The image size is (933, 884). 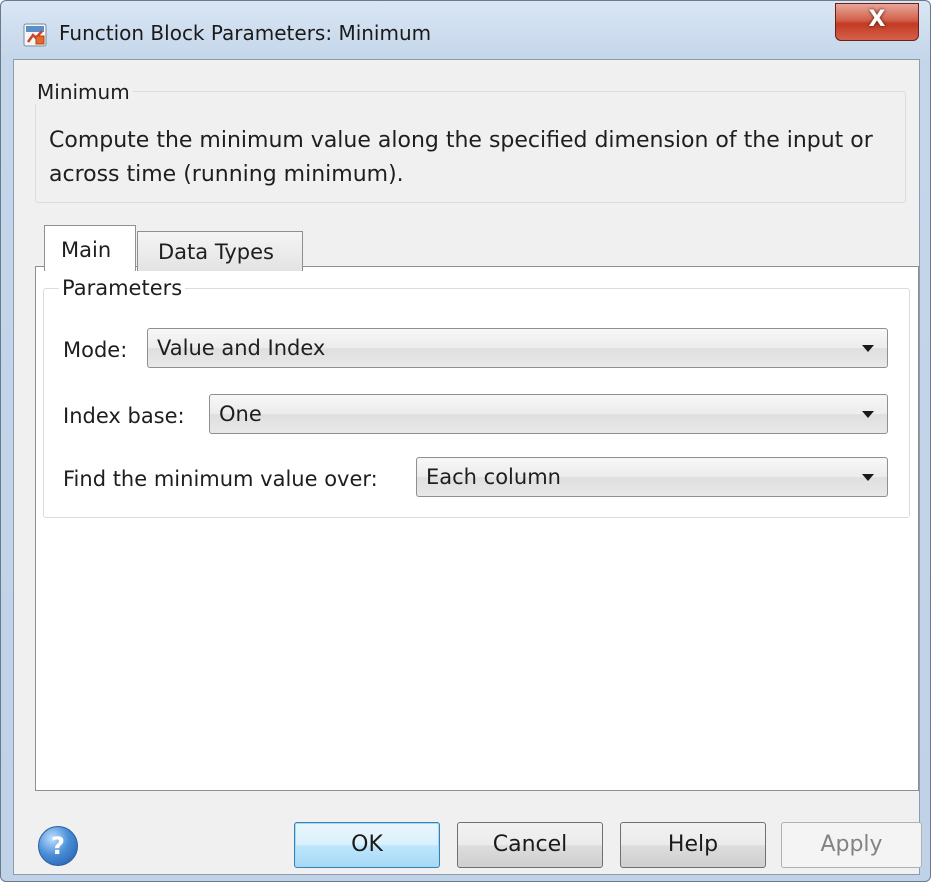 I want to click on close-icon: X, so click(x=877, y=19).